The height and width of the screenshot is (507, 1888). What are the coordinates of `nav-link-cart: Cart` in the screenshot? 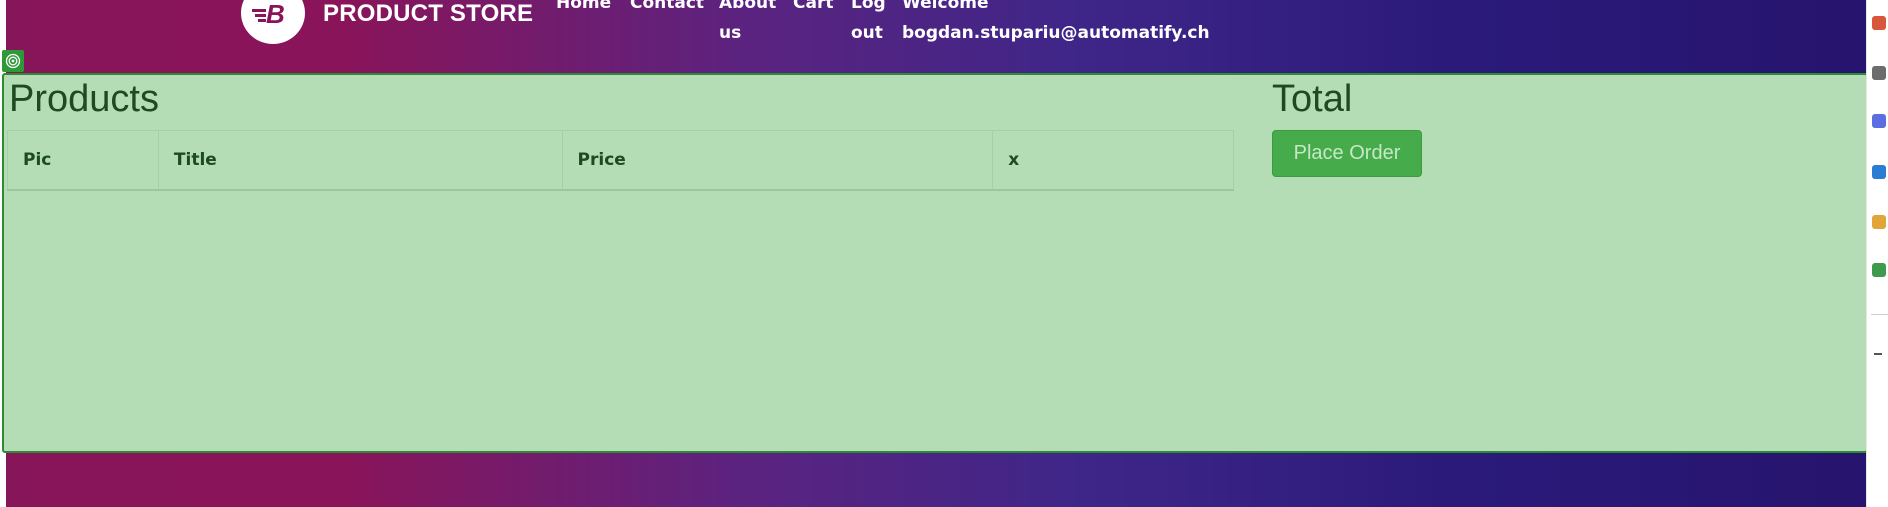 It's located at (813, 9).